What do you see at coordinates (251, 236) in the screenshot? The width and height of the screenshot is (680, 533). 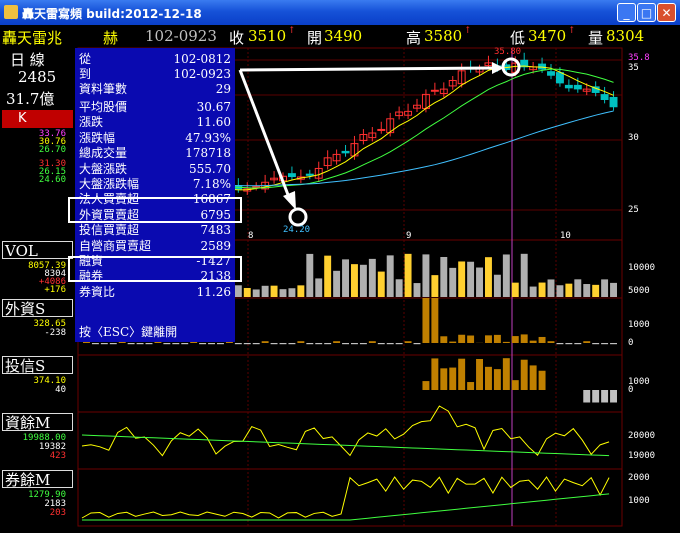 I see `month-label: 8` at bounding box center [251, 236].